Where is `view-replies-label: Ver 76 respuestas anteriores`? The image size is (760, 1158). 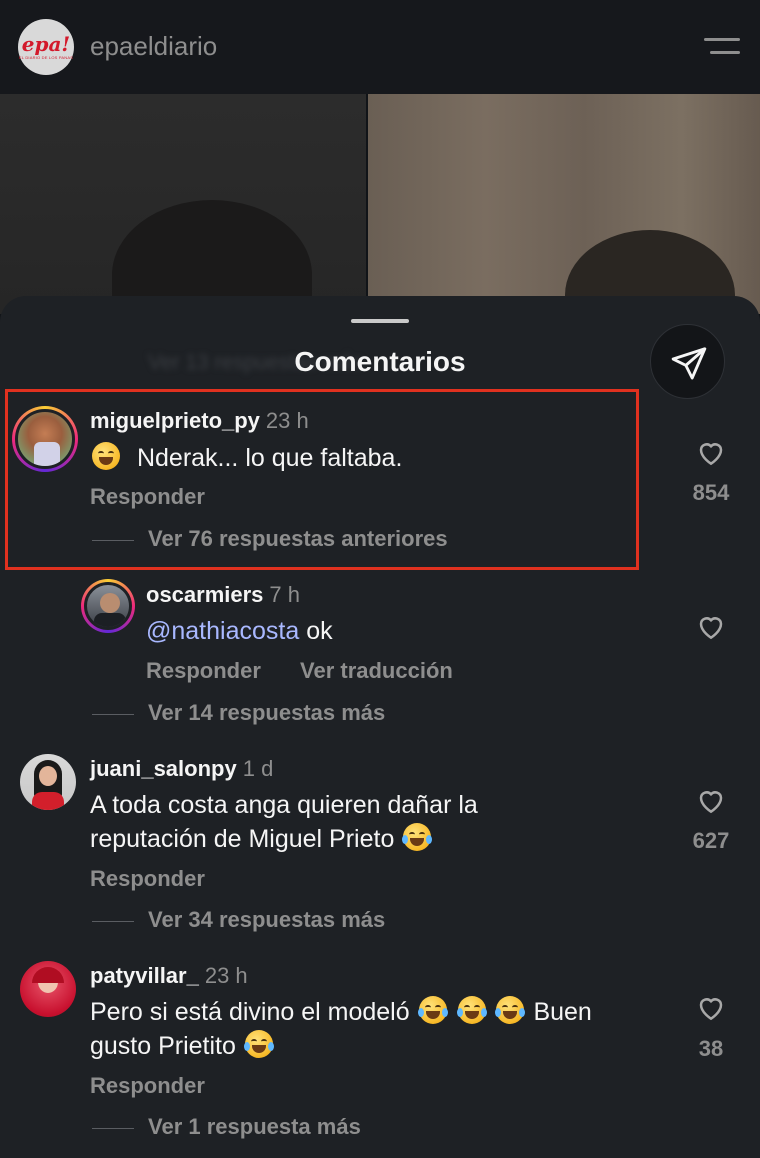 view-replies-label: Ver 76 respuestas anteriores is located at coordinates (298, 538).